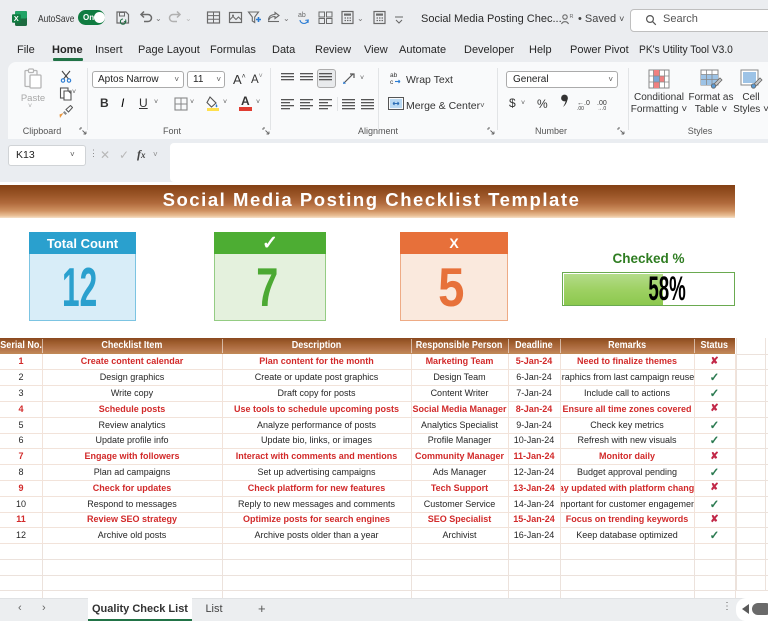  Describe the element at coordinates (392, 82) in the screenshot. I see `svg-text: c` at that location.